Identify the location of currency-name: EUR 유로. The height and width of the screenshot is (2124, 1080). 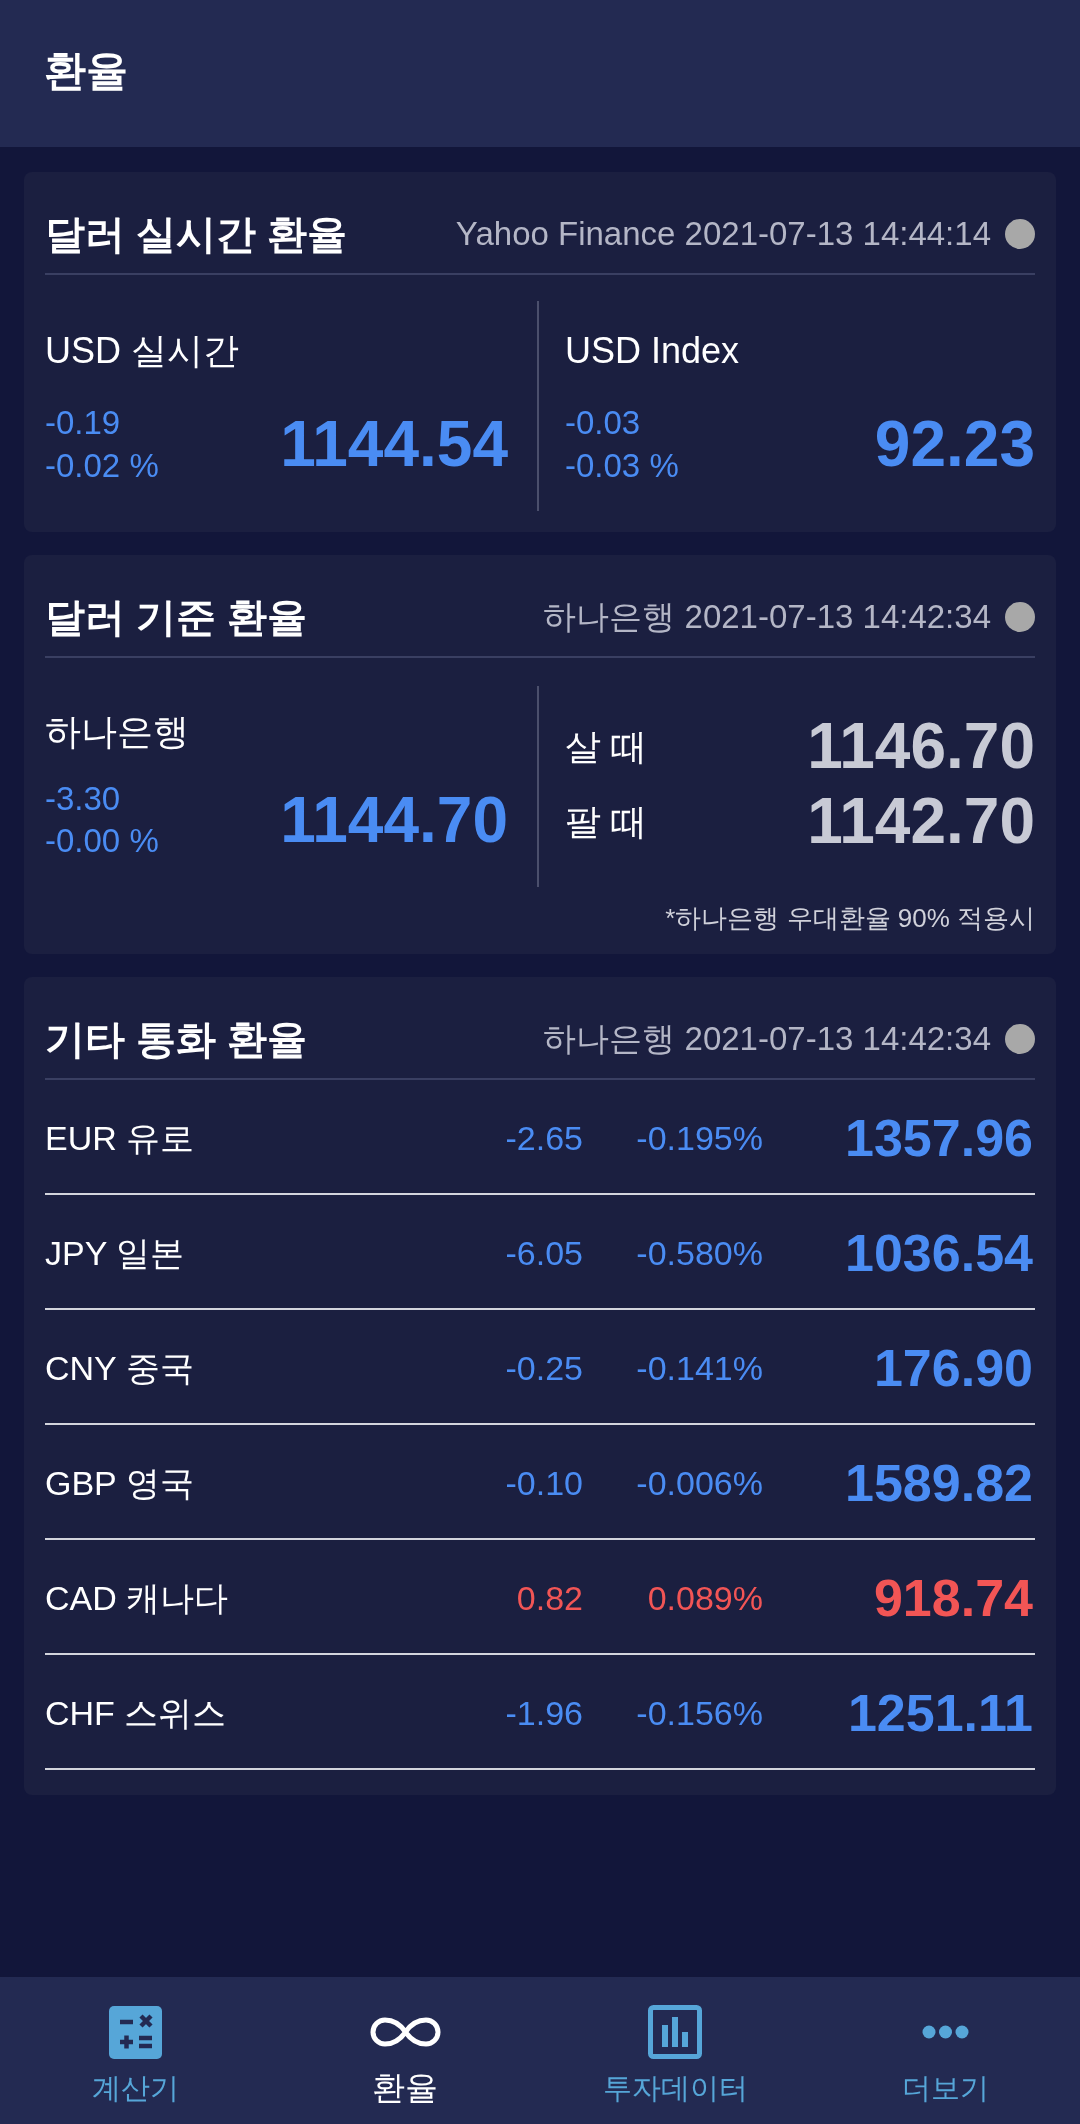
(120, 1138).